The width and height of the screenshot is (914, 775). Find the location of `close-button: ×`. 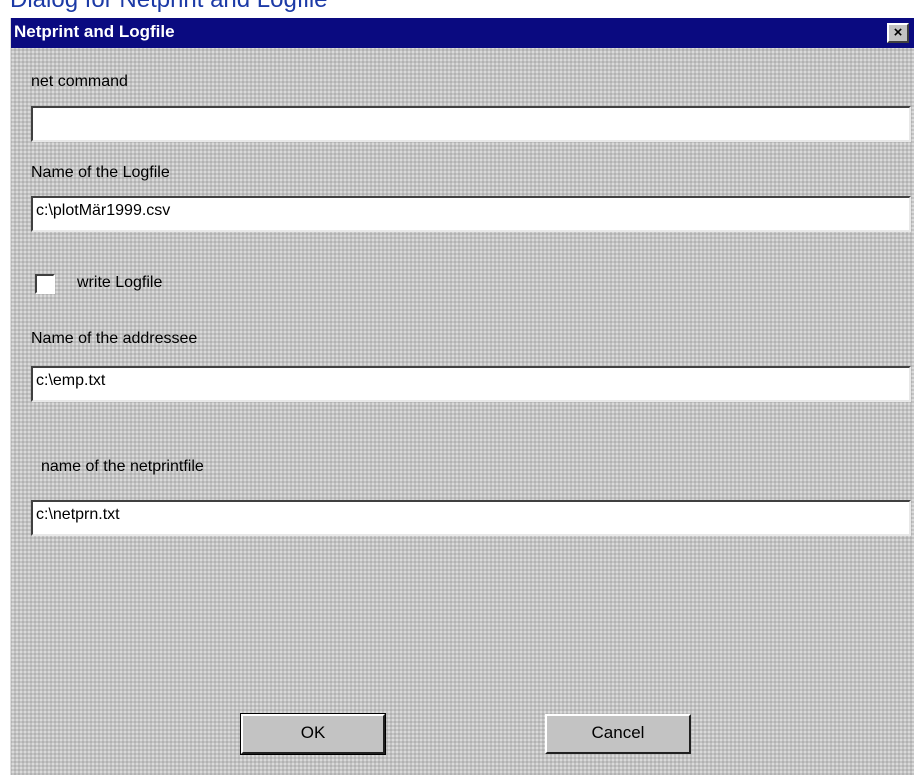

close-button: × is located at coordinates (898, 33).